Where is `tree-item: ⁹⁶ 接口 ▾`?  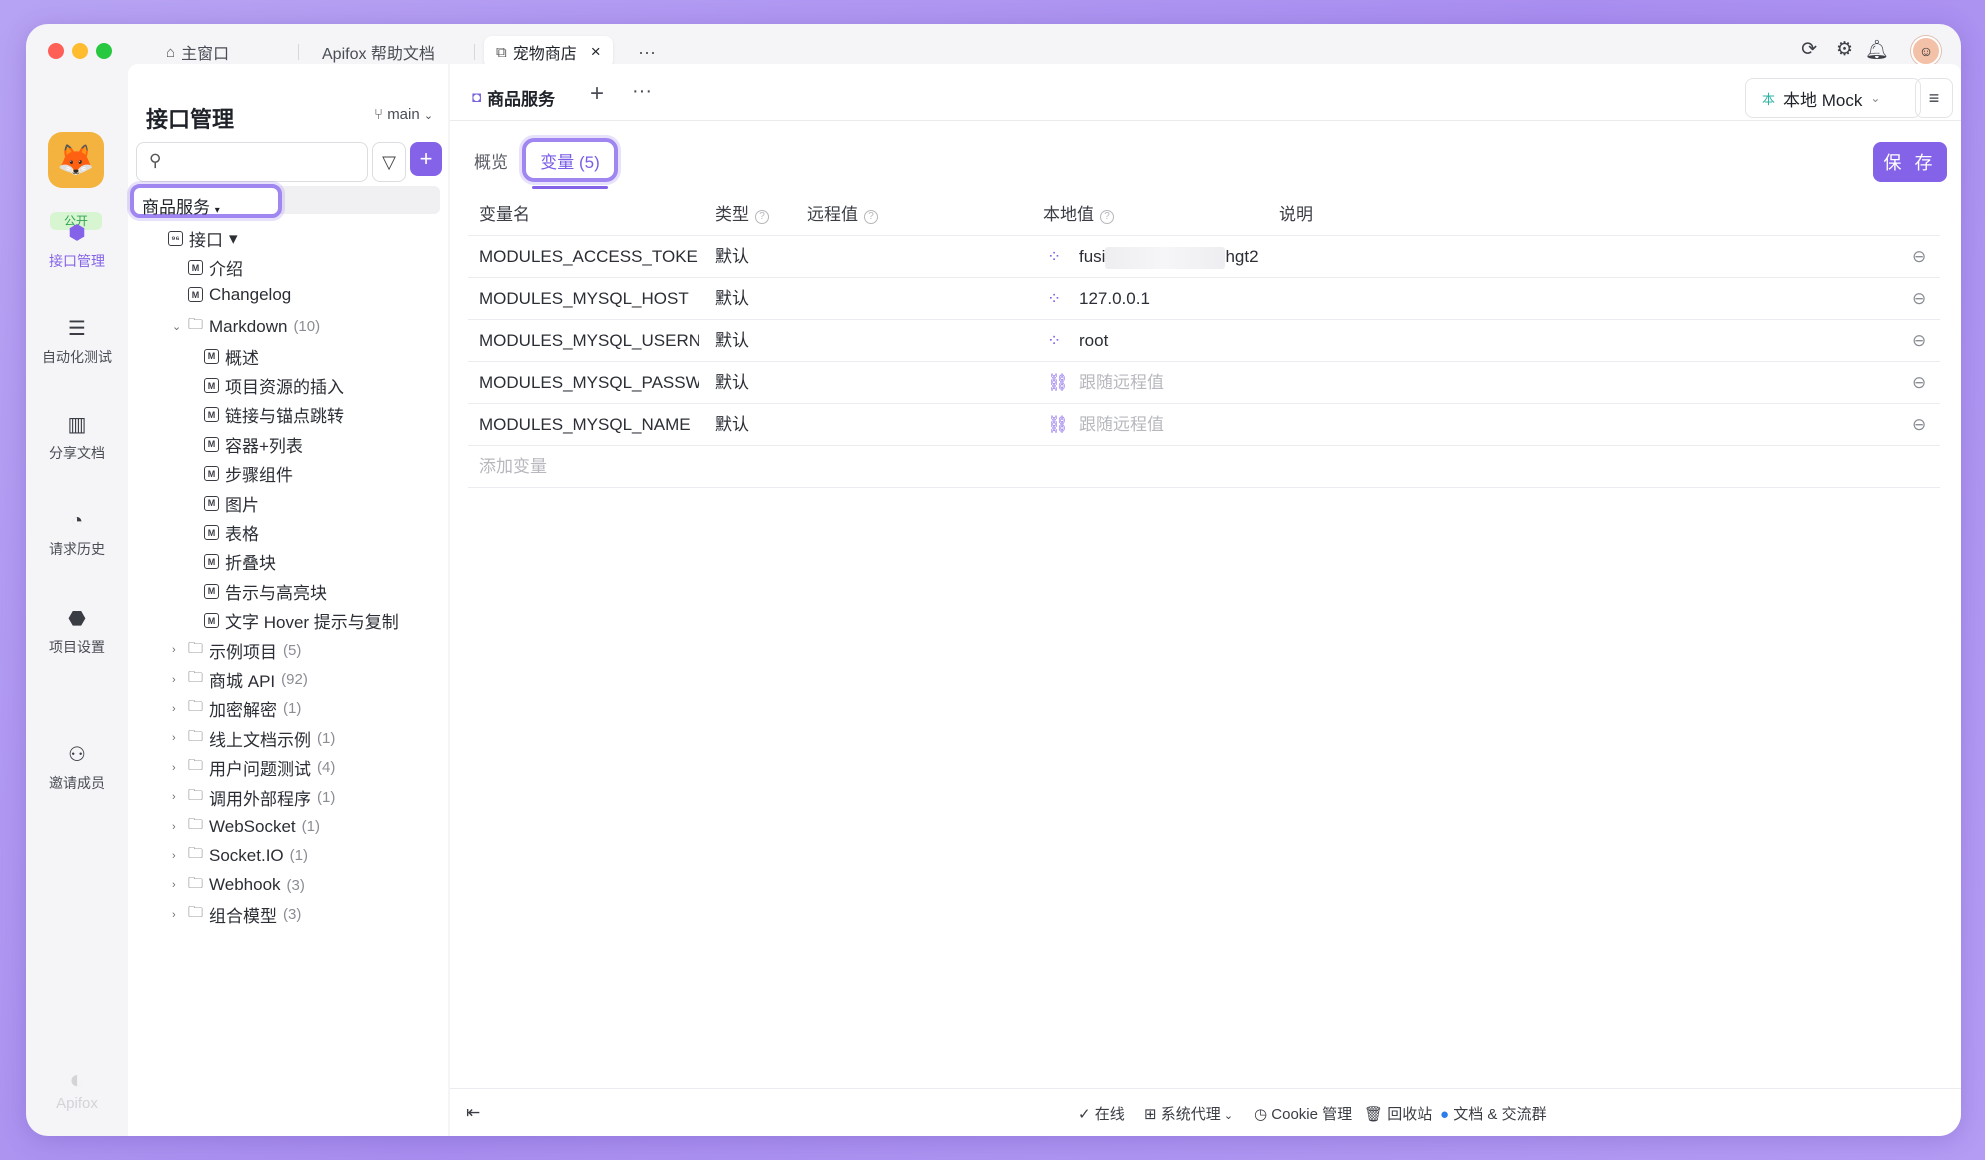
tree-item: ⁹⁶ 接口 ▾ is located at coordinates (203, 238).